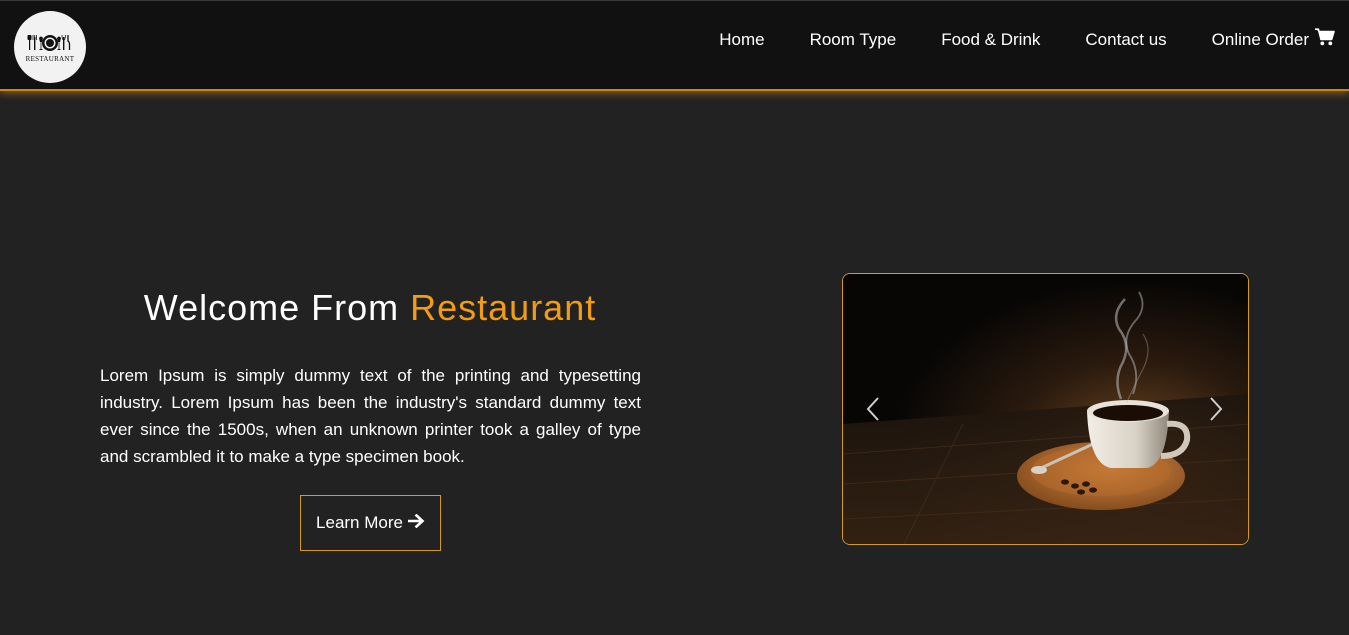 The width and height of the screenshot is (1349, 635). I want to click on learn-more-button: Learn More, so click(370, 523).